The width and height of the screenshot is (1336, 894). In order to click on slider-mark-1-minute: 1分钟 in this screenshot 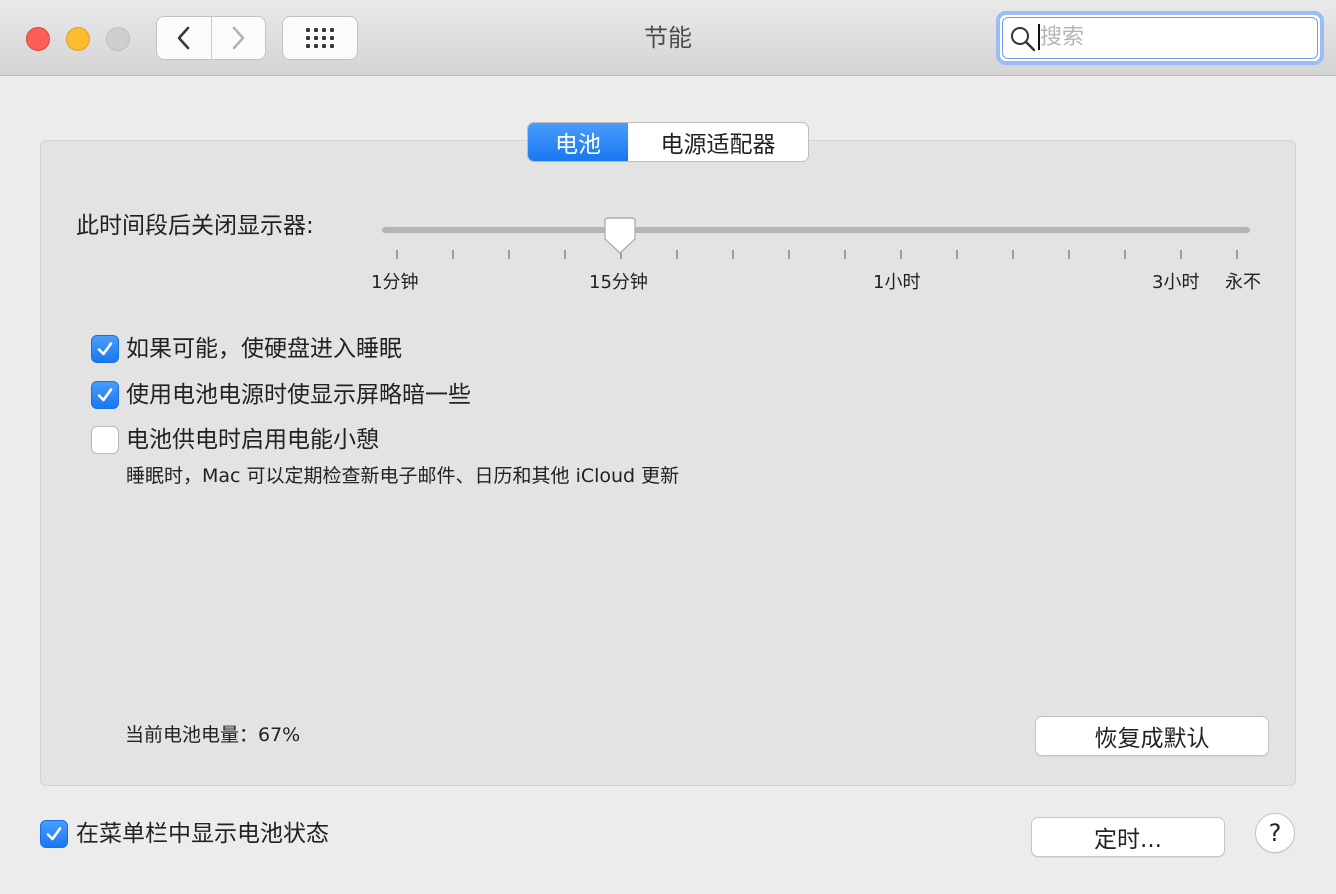, I will do `click(395, 282)`.